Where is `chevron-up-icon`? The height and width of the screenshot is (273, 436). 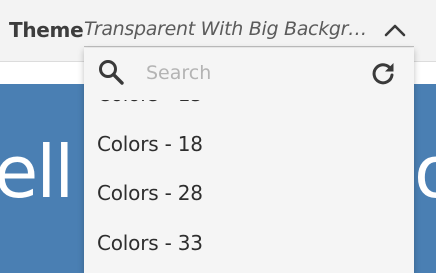 chevron-up-icon is located at coordinates (395, 30).